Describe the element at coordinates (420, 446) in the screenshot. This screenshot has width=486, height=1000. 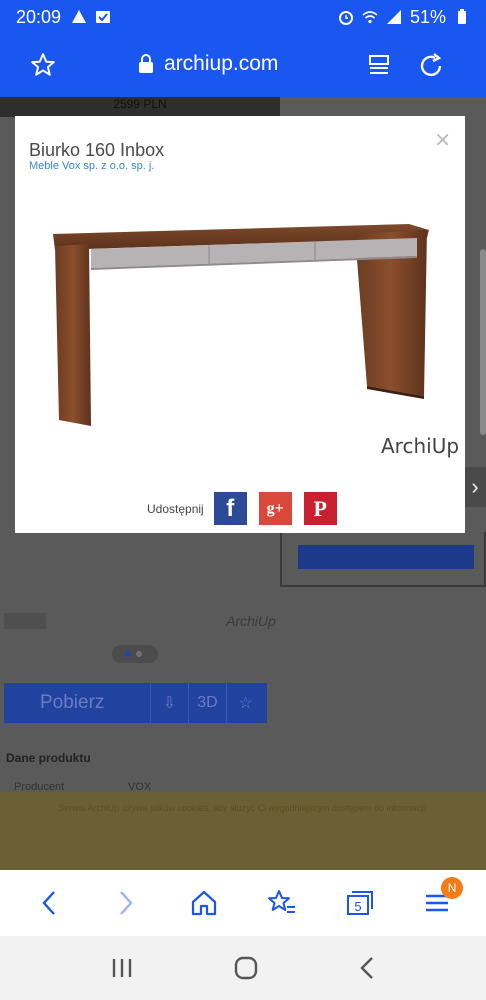
I see `archiup-logo: ArchiUp` at that location.